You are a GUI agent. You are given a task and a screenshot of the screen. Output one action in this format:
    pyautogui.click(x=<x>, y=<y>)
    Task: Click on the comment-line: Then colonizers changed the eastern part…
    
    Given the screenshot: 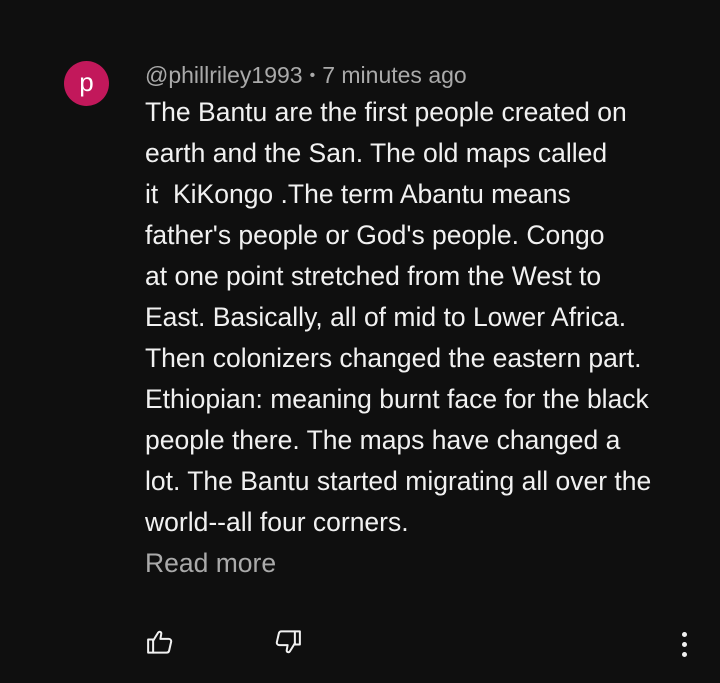 What is the action you would take?
    pyautogui.click(x=393, y=358)
    